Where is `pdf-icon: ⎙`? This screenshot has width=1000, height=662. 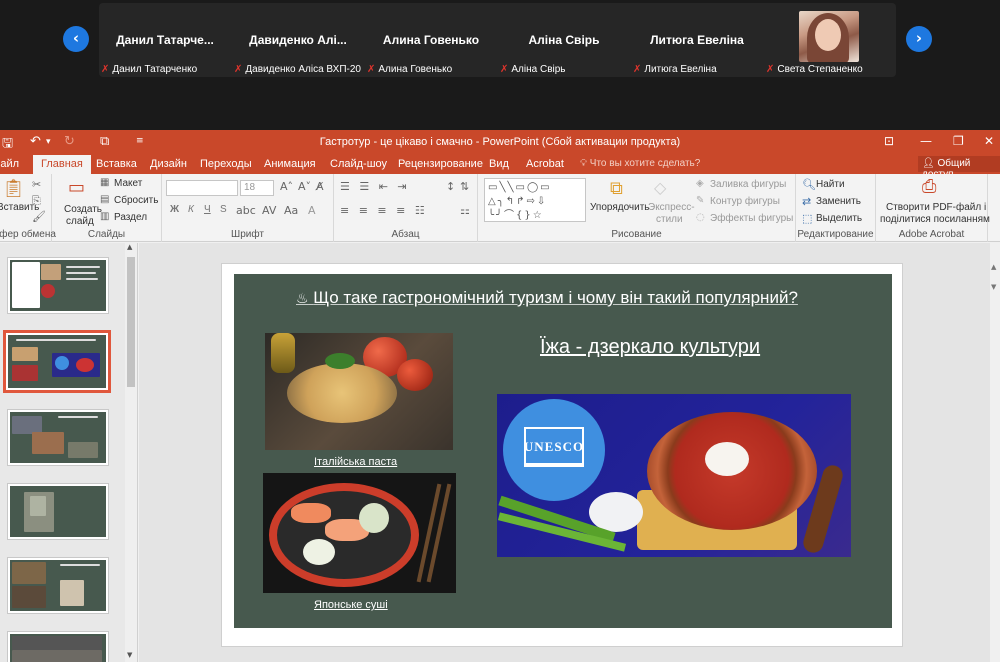
pdf-icon: ⎙ is located at coordinates (929, 186).